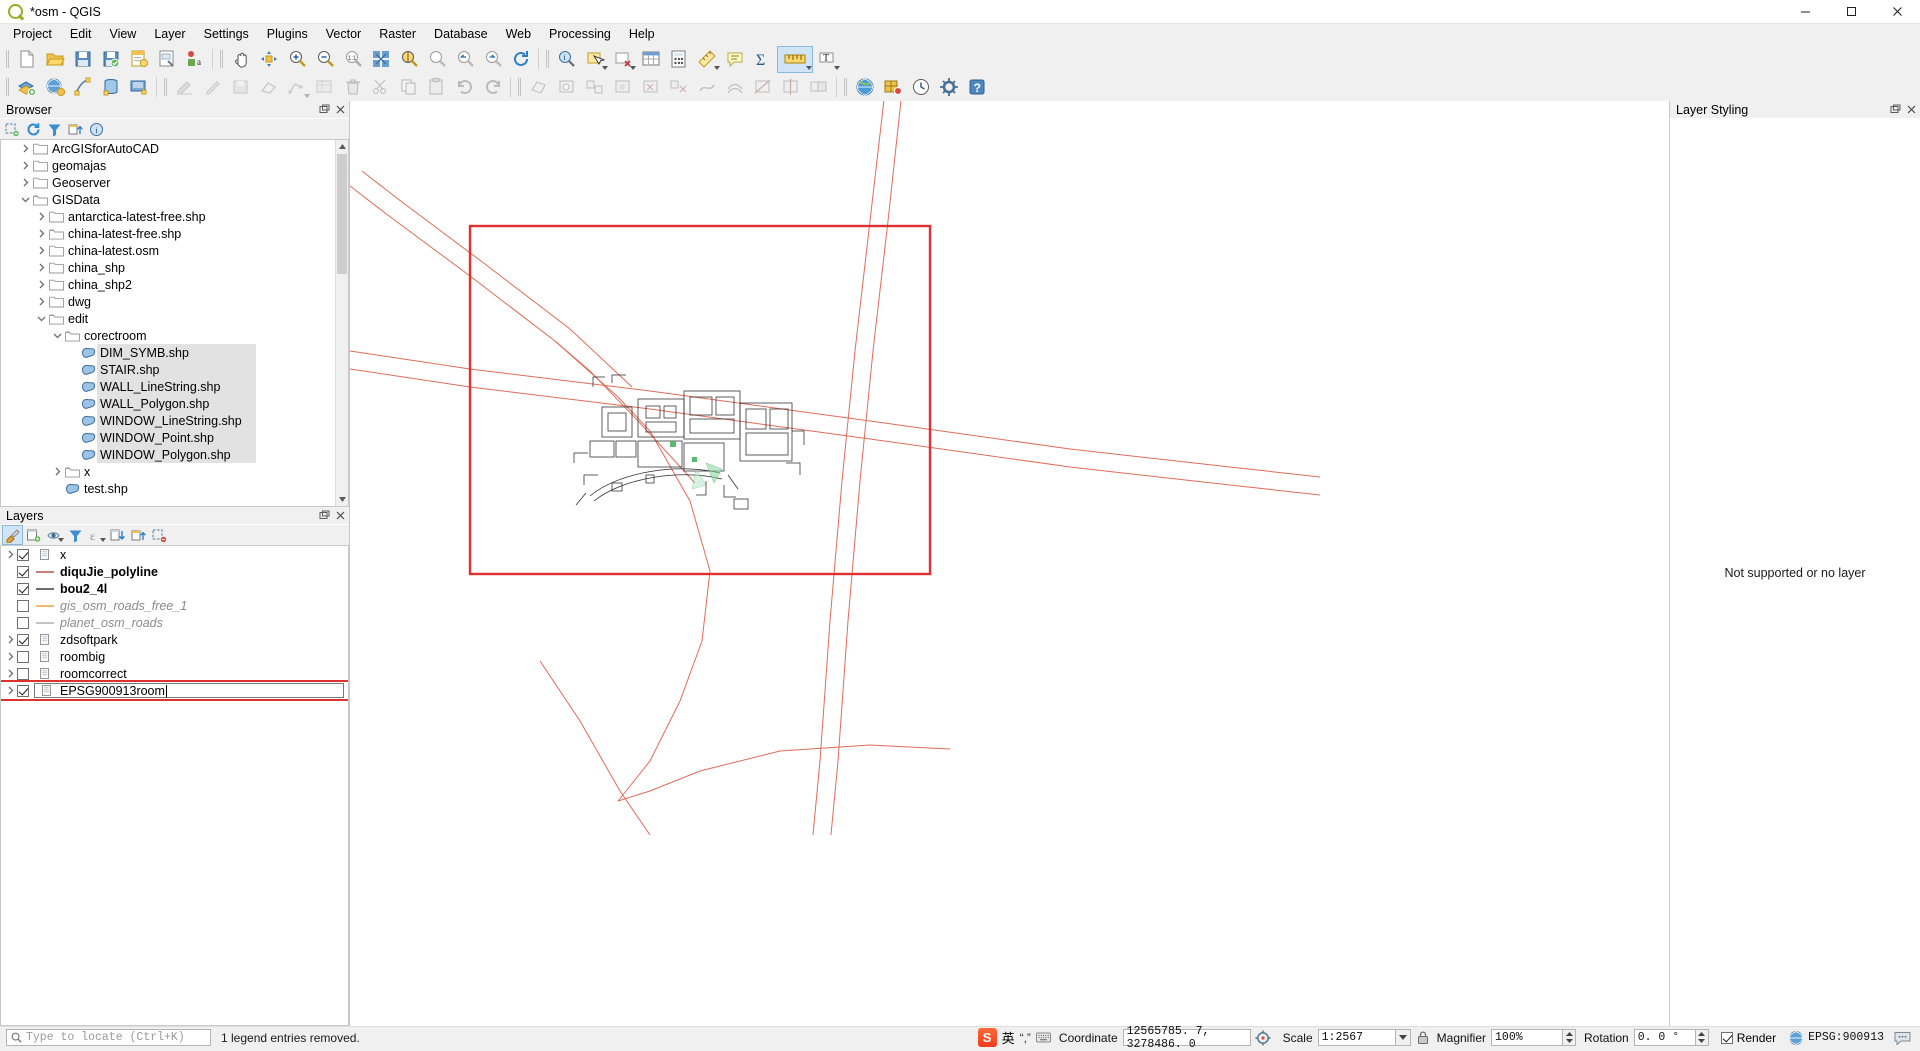  Describe the element at coordinates (241, 59) in the screenshot. I see `pan-map-icon` at that location.